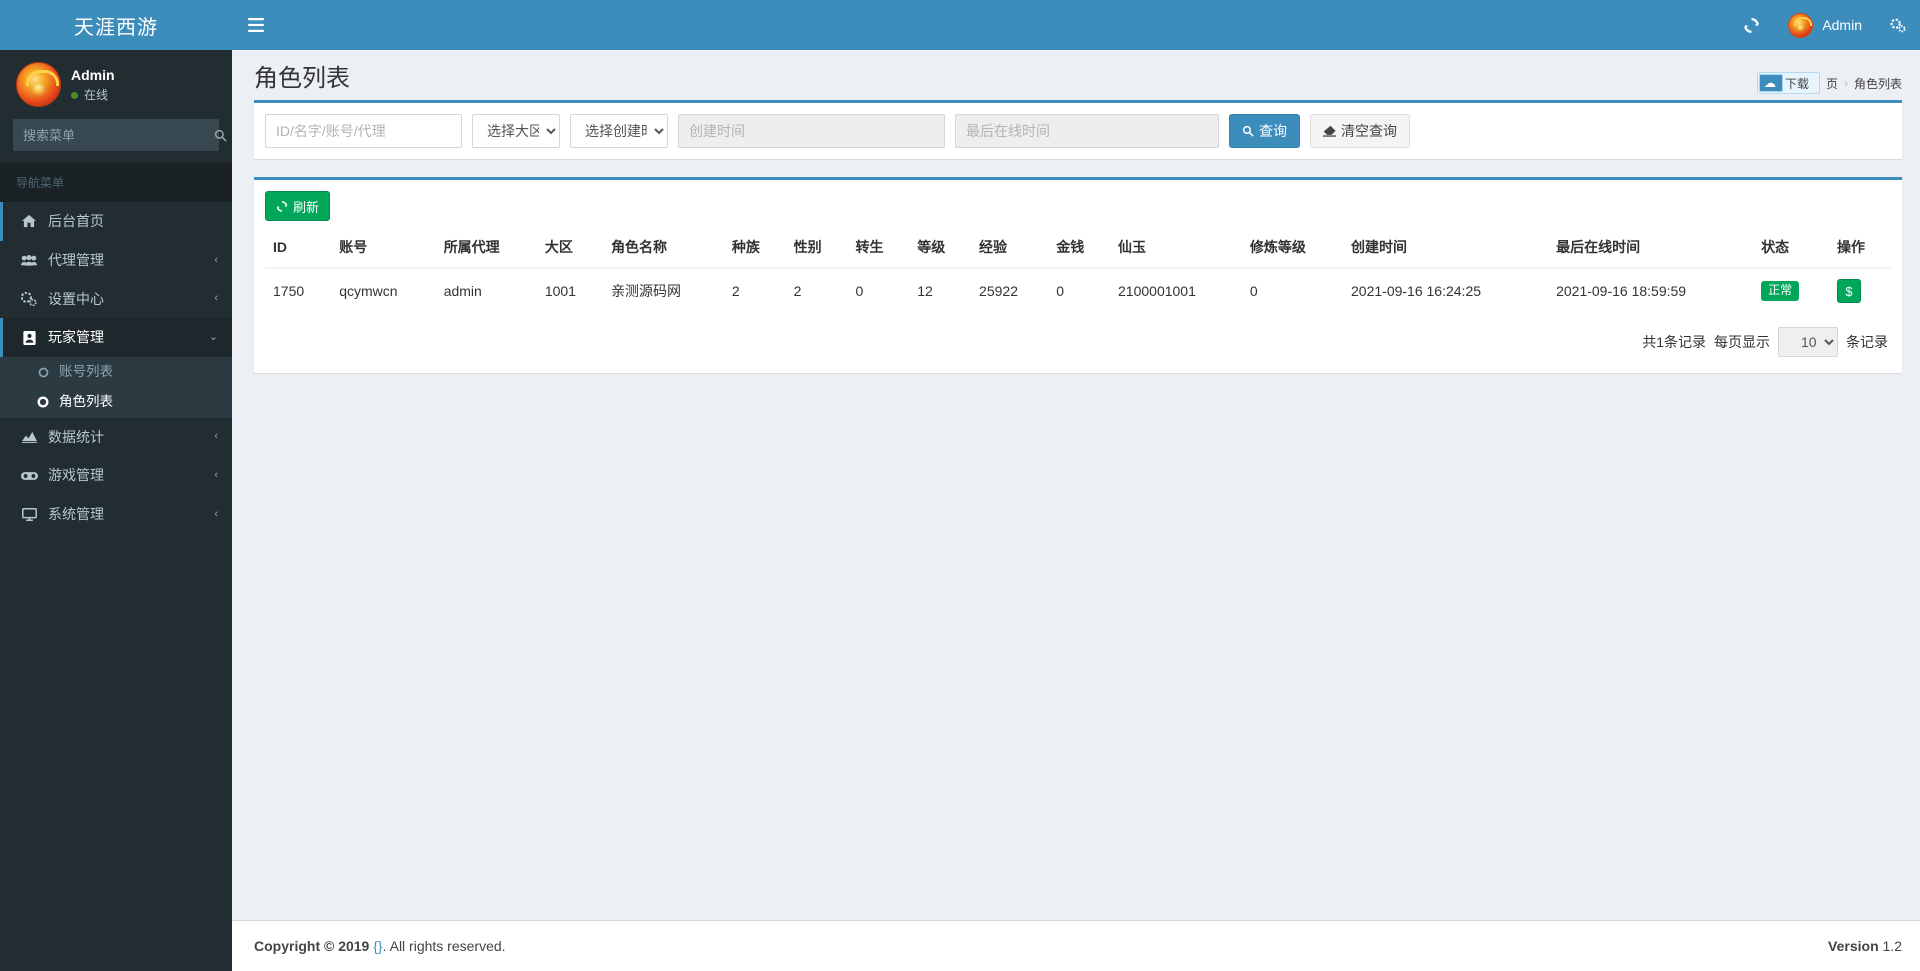  I want to click on cloud-glyph: ☁, so click(1769, 83).